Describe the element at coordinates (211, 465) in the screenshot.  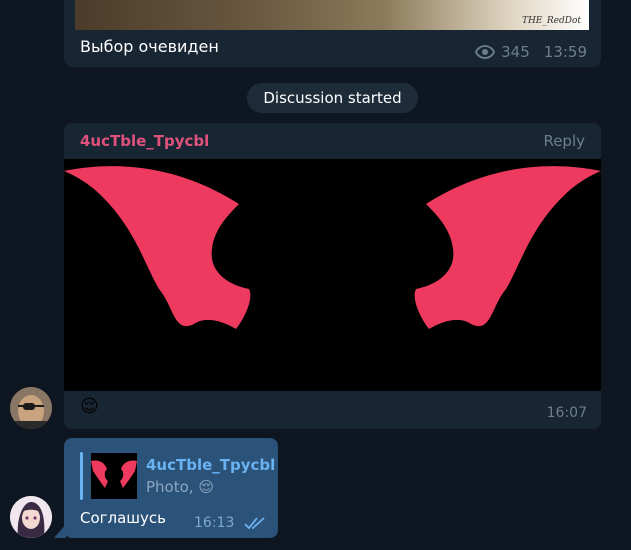
I see `quote-author: 4ucTble_Tpycbl` at that location.